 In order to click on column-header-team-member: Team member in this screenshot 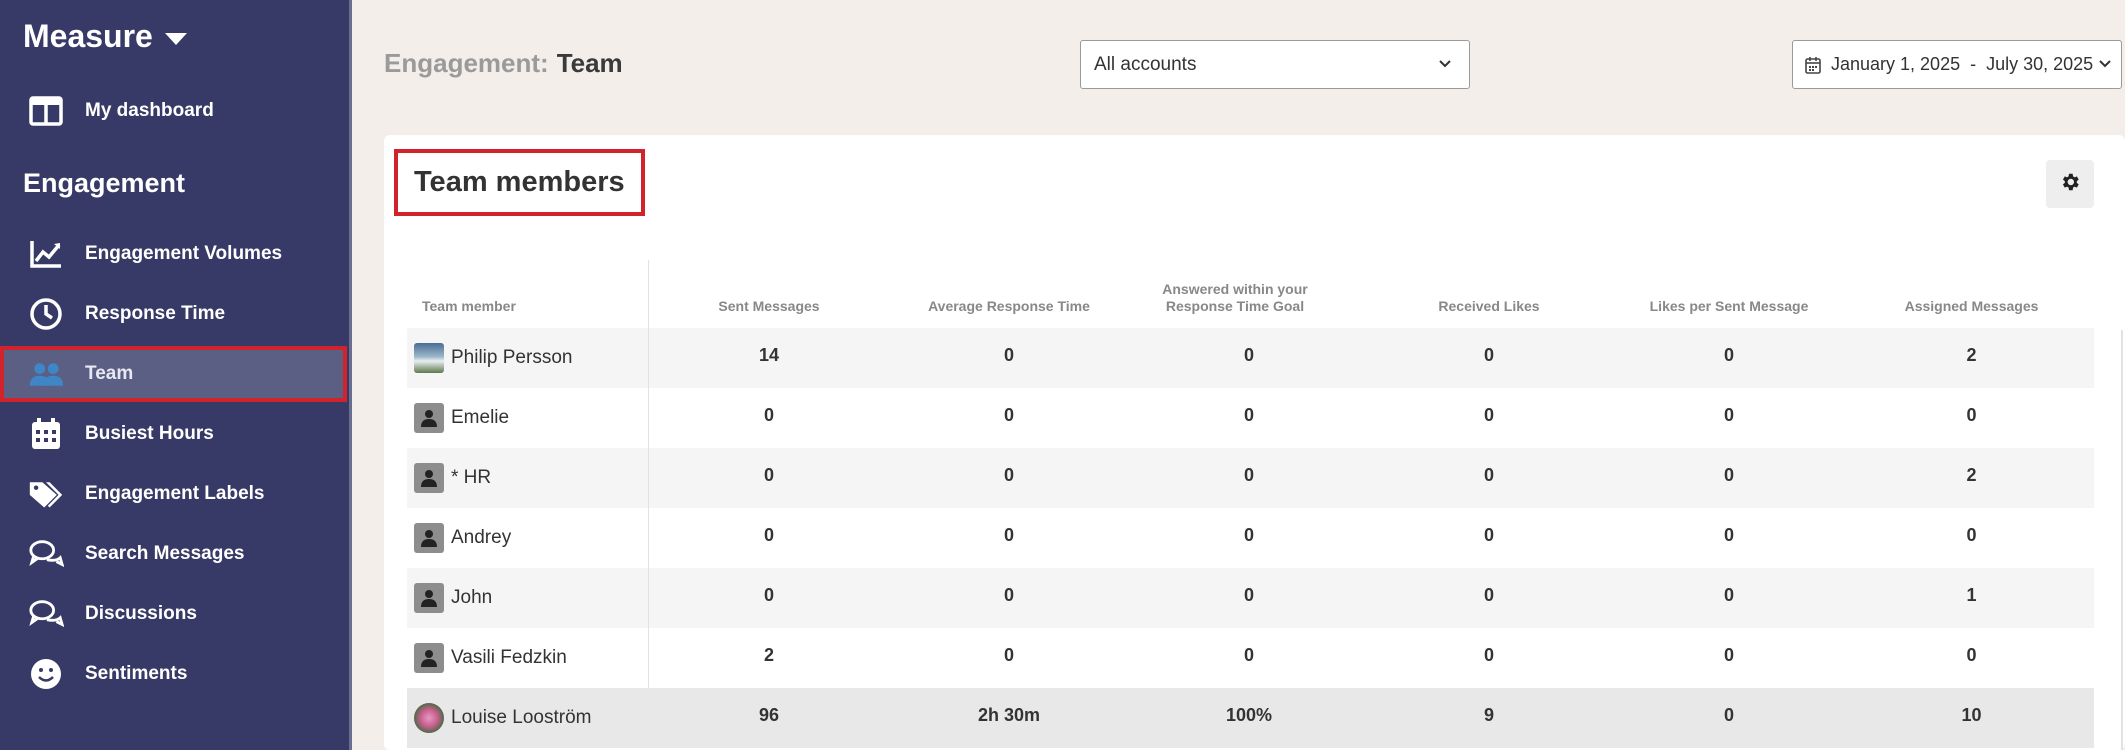, I will do `click(528, 294)`.